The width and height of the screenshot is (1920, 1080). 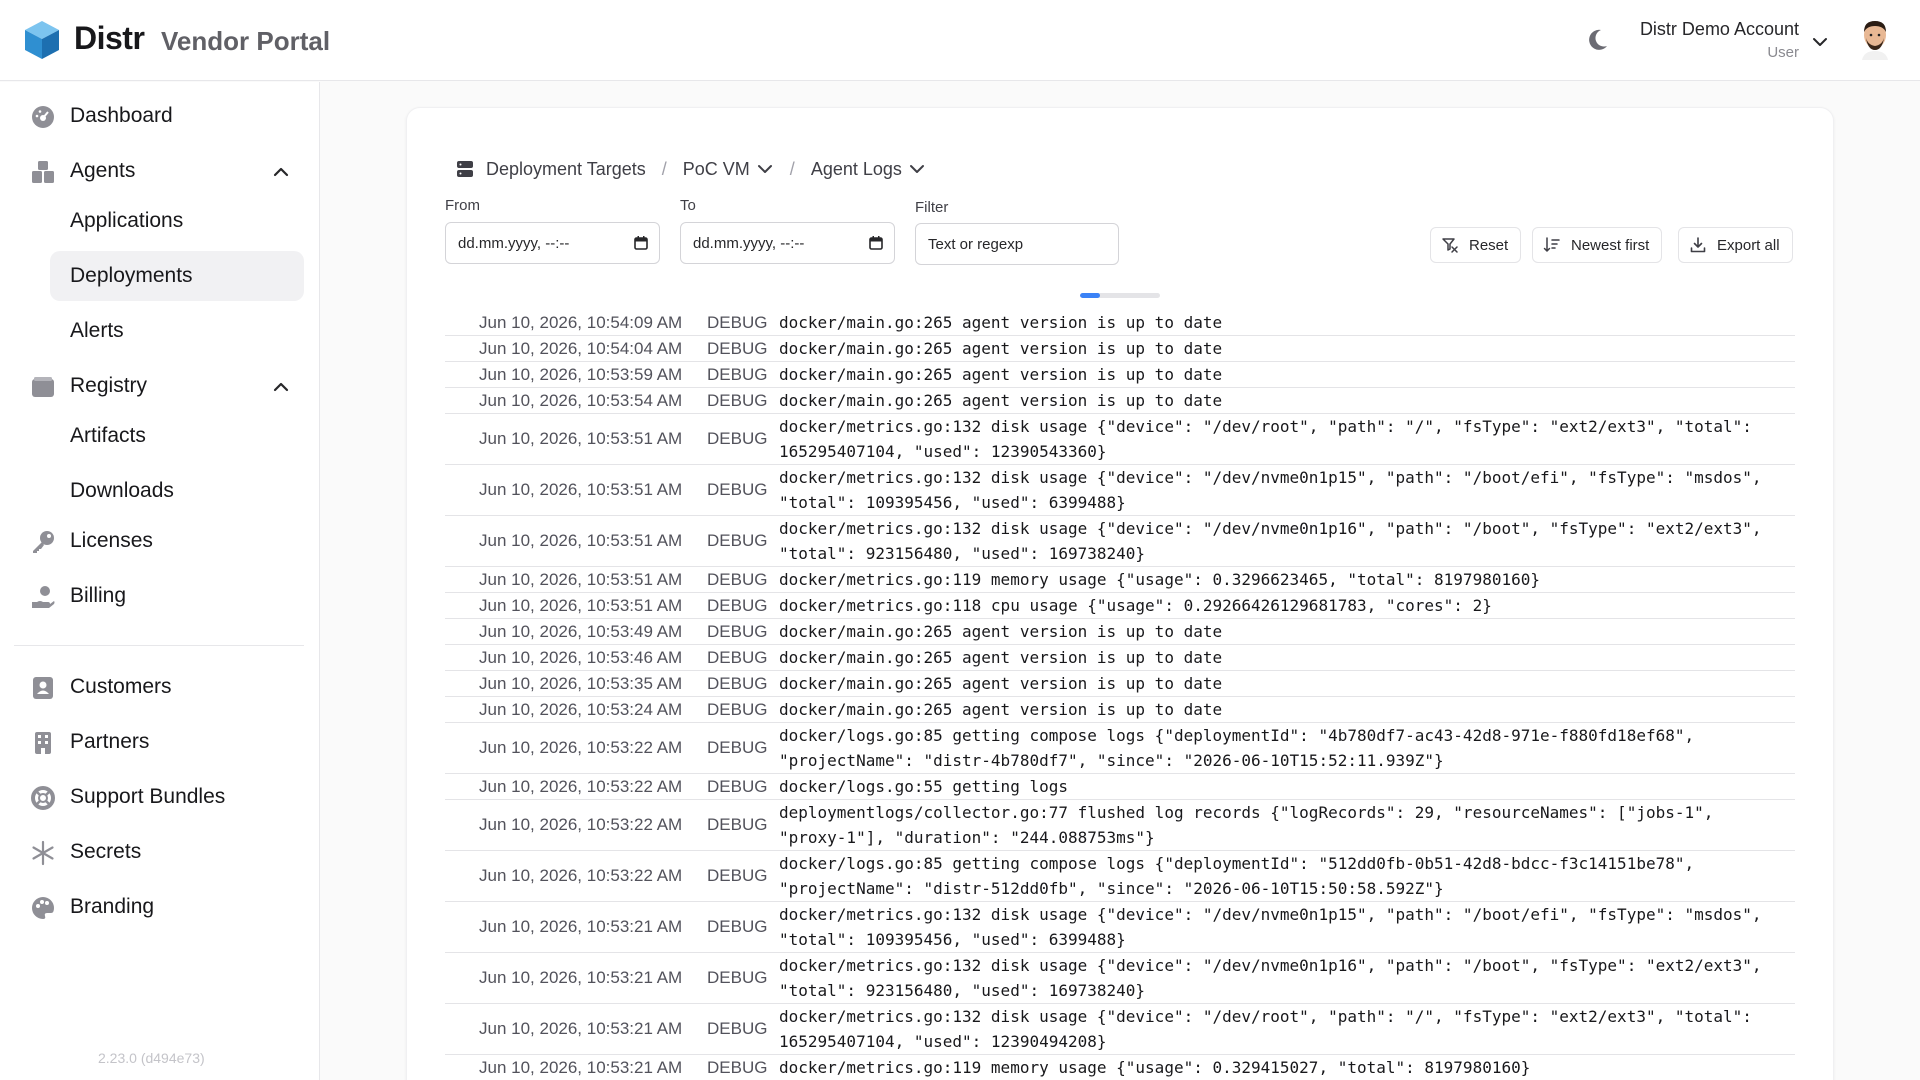 What do you see at coordinates (42, 40) in the screenshot?
I see `distr-logo-icon` at bounding box center [42, 40].